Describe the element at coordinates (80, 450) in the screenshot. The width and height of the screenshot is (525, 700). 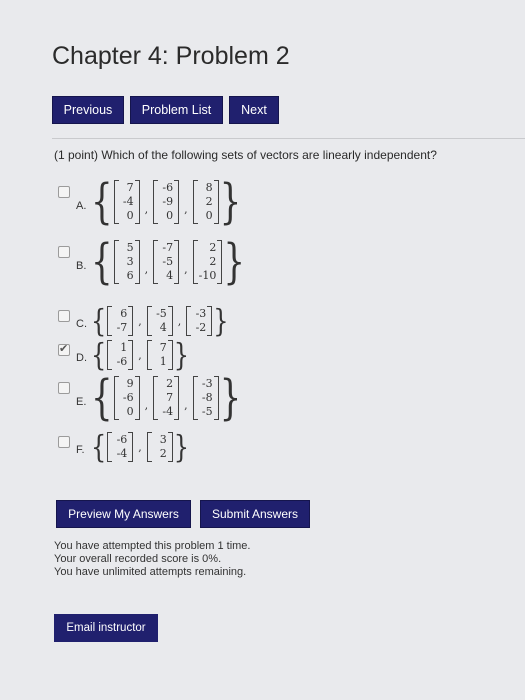
I see `option-label: F.` at that location.